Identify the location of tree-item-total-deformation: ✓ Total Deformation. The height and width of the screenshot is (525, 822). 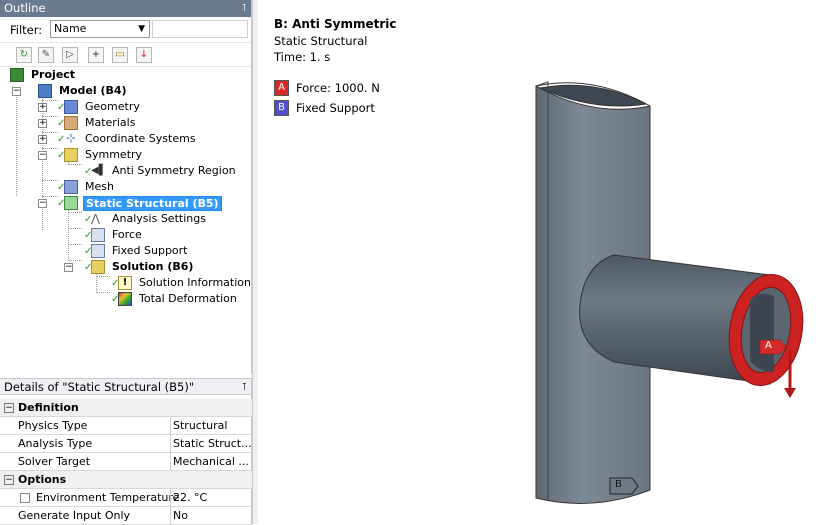
(125, 299).